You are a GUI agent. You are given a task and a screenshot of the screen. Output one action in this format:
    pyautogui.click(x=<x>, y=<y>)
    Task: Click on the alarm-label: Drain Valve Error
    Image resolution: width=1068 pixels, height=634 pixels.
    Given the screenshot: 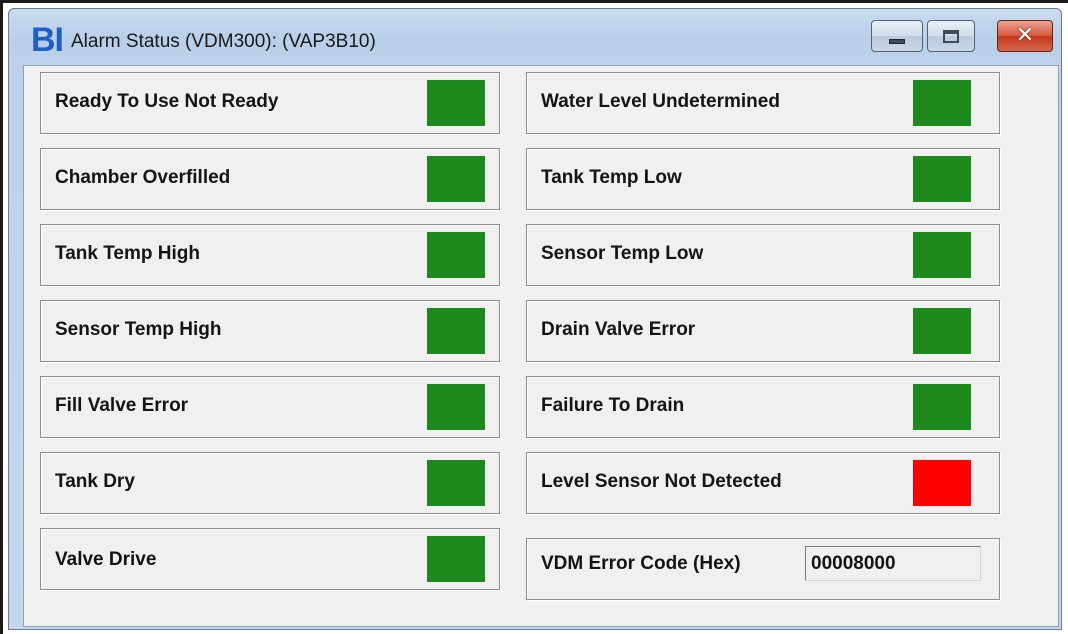 What is the action you would take?
    pyautogui.click(x=618, y=329)
    